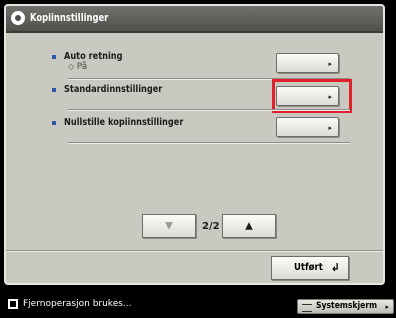  What do you see at coordinates (113, 89) in the screenshot?
I see `setting-label-standard-settings: Standardinnstillinger` at bounding box center [113, 89].